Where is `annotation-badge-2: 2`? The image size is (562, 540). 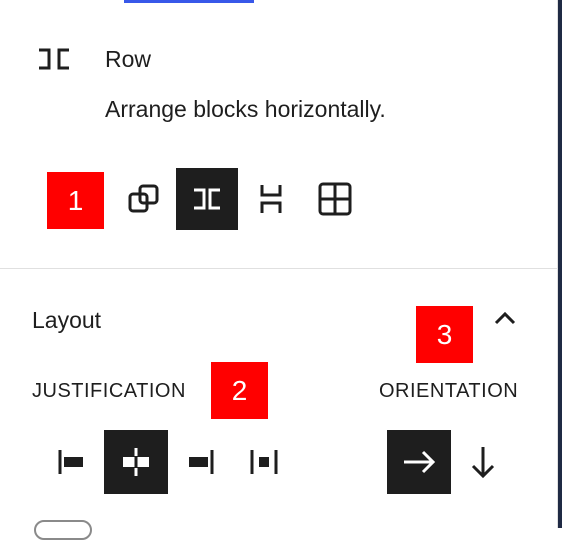 annotation-badge-2: 2 is located at coordinates (239, 390).